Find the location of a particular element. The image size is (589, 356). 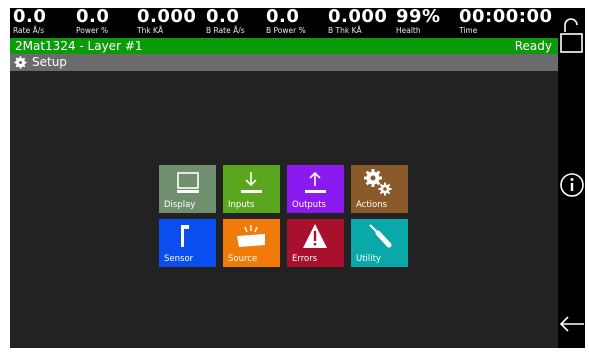

display-label: Display is located at coordinates (180, 205).